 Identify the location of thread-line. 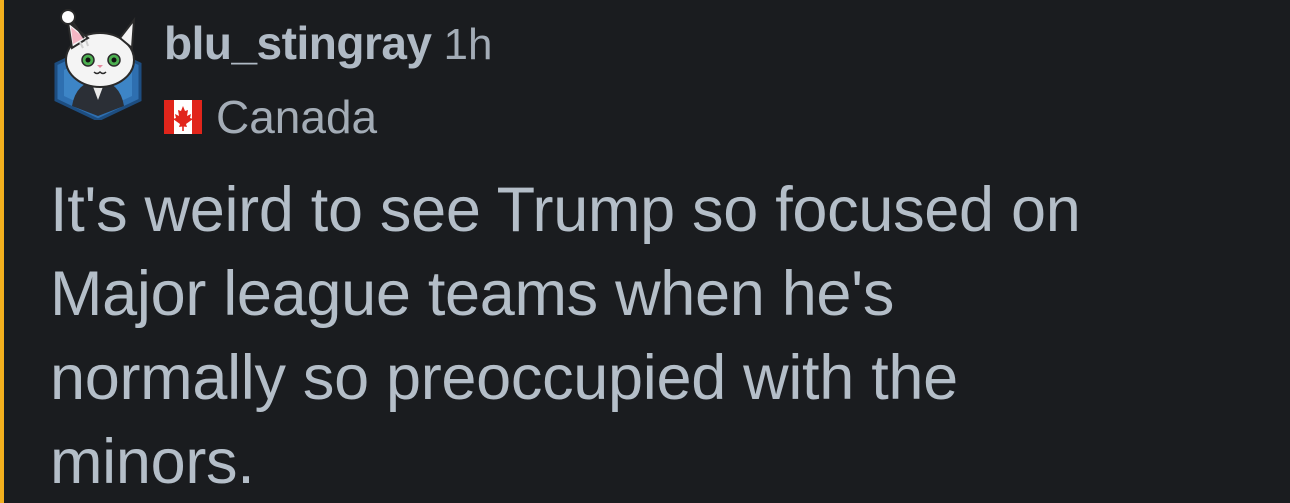
(2, 251).